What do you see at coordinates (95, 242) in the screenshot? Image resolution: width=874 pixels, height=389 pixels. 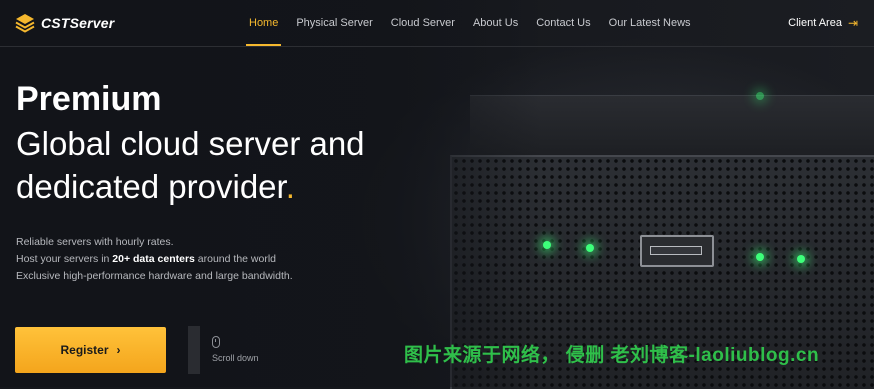 I see `hero-desc-line1: Reliable servers with hourly rates.` at bounding box center [95, 242].